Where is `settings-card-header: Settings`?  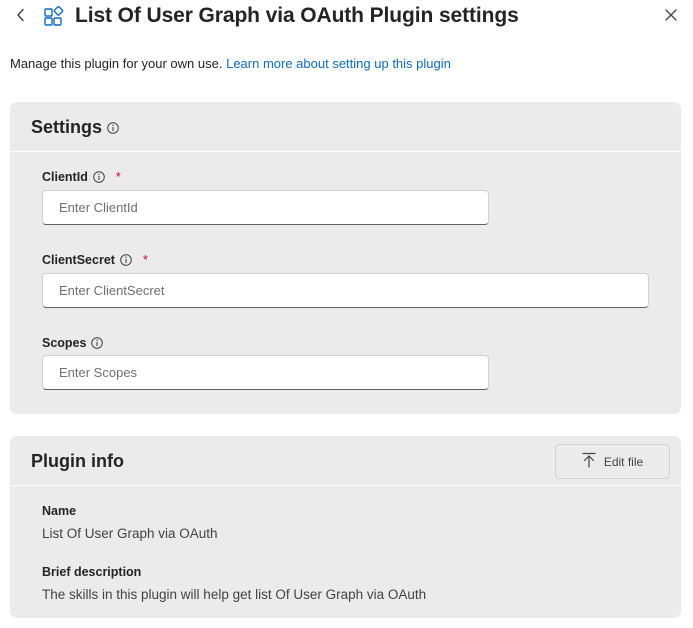 settings-card-header: Settings is located at coordinates (345, 127).